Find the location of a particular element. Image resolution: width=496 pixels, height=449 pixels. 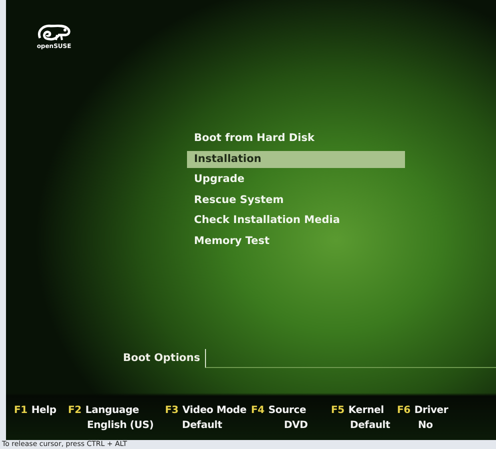

boot-menu-item: Memory Test is located at coordinates (296, 240).